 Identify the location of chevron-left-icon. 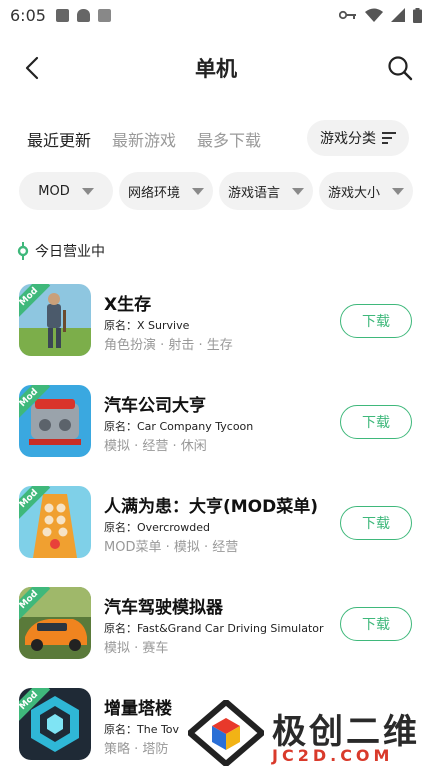
(32, 68).